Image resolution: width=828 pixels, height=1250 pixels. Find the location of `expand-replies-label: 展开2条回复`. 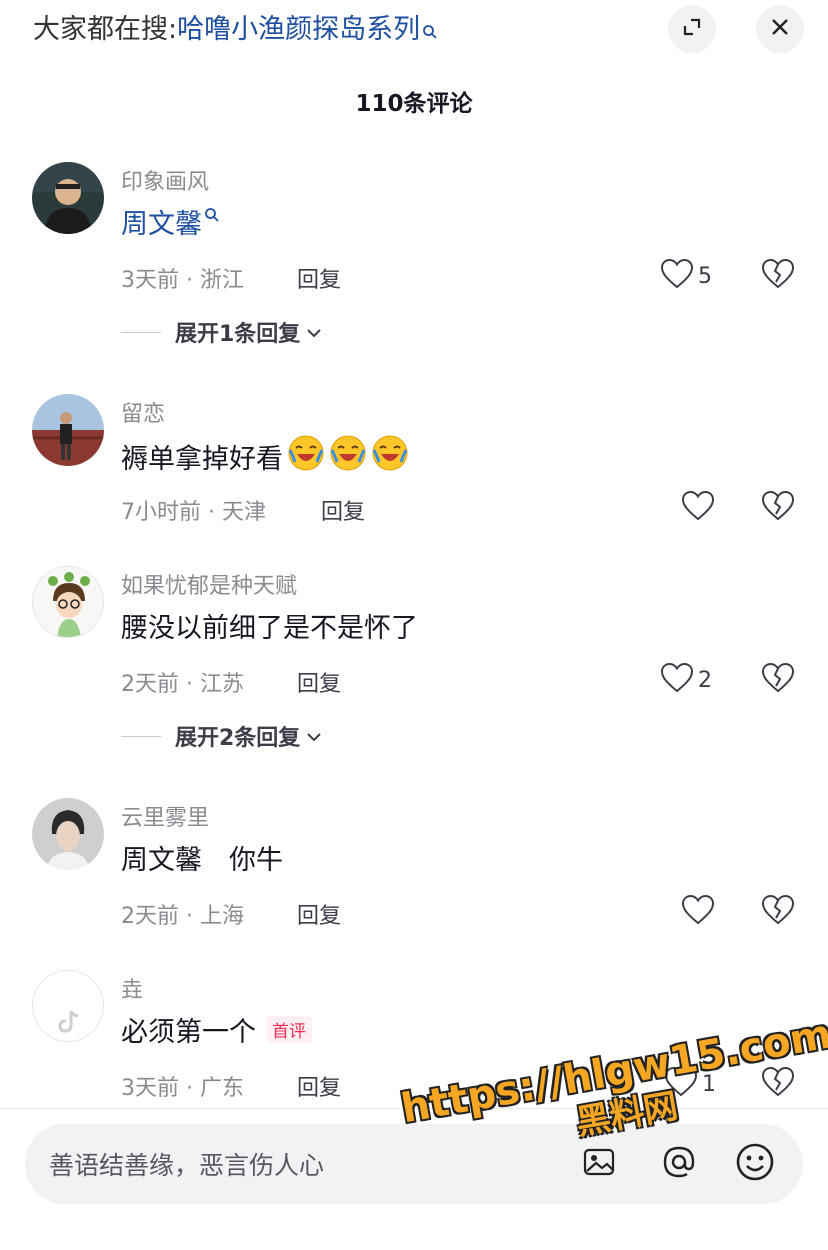

expand-replies-label: 展开2条回复 is located at coordinates (238, 738).